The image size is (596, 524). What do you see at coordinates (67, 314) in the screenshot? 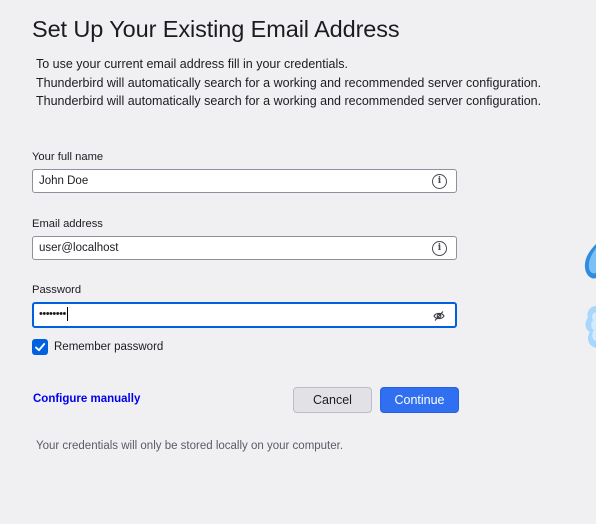
I see `text-caret` at bounding box center [67, 314].